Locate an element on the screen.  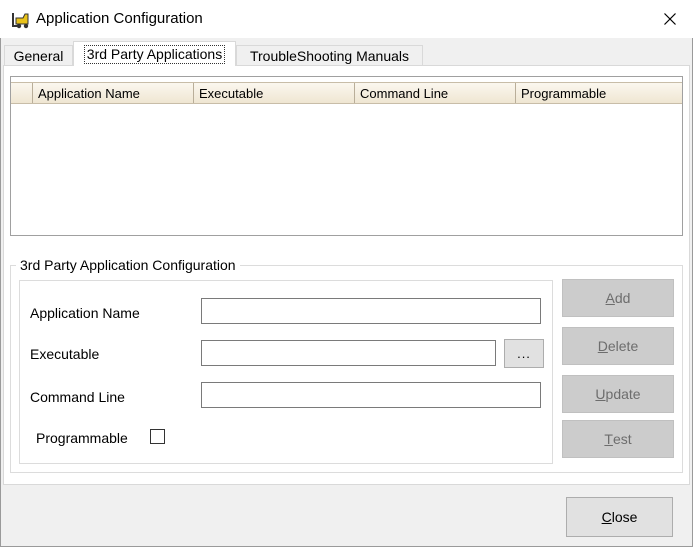
column-programmable: Programmable is located at coordinates (599, 93).